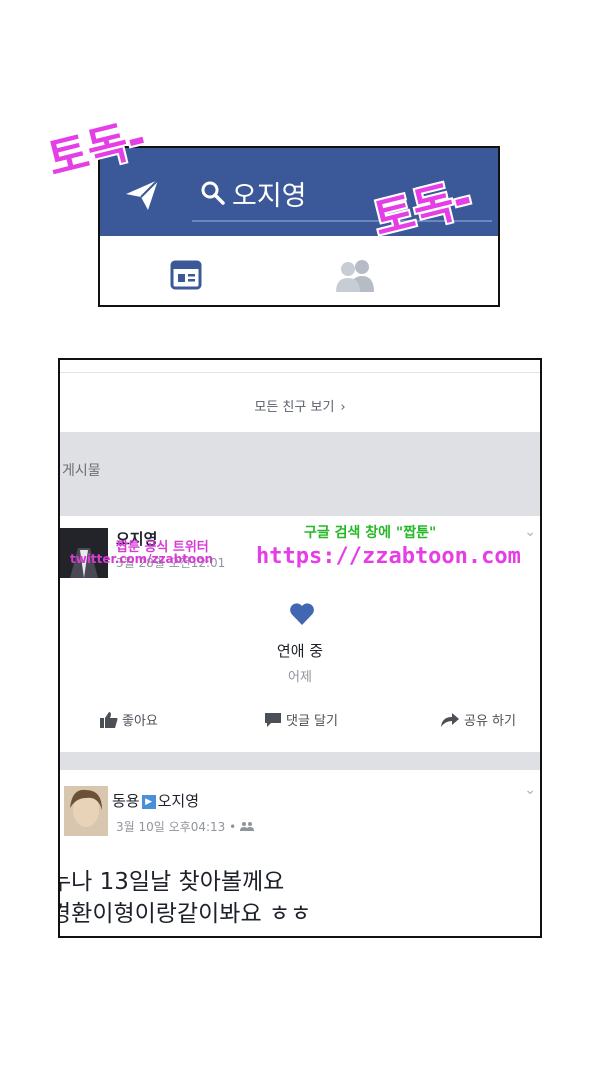 The image size is (600, 1083). I want to click on news-feed-icon, so click(186, 275).